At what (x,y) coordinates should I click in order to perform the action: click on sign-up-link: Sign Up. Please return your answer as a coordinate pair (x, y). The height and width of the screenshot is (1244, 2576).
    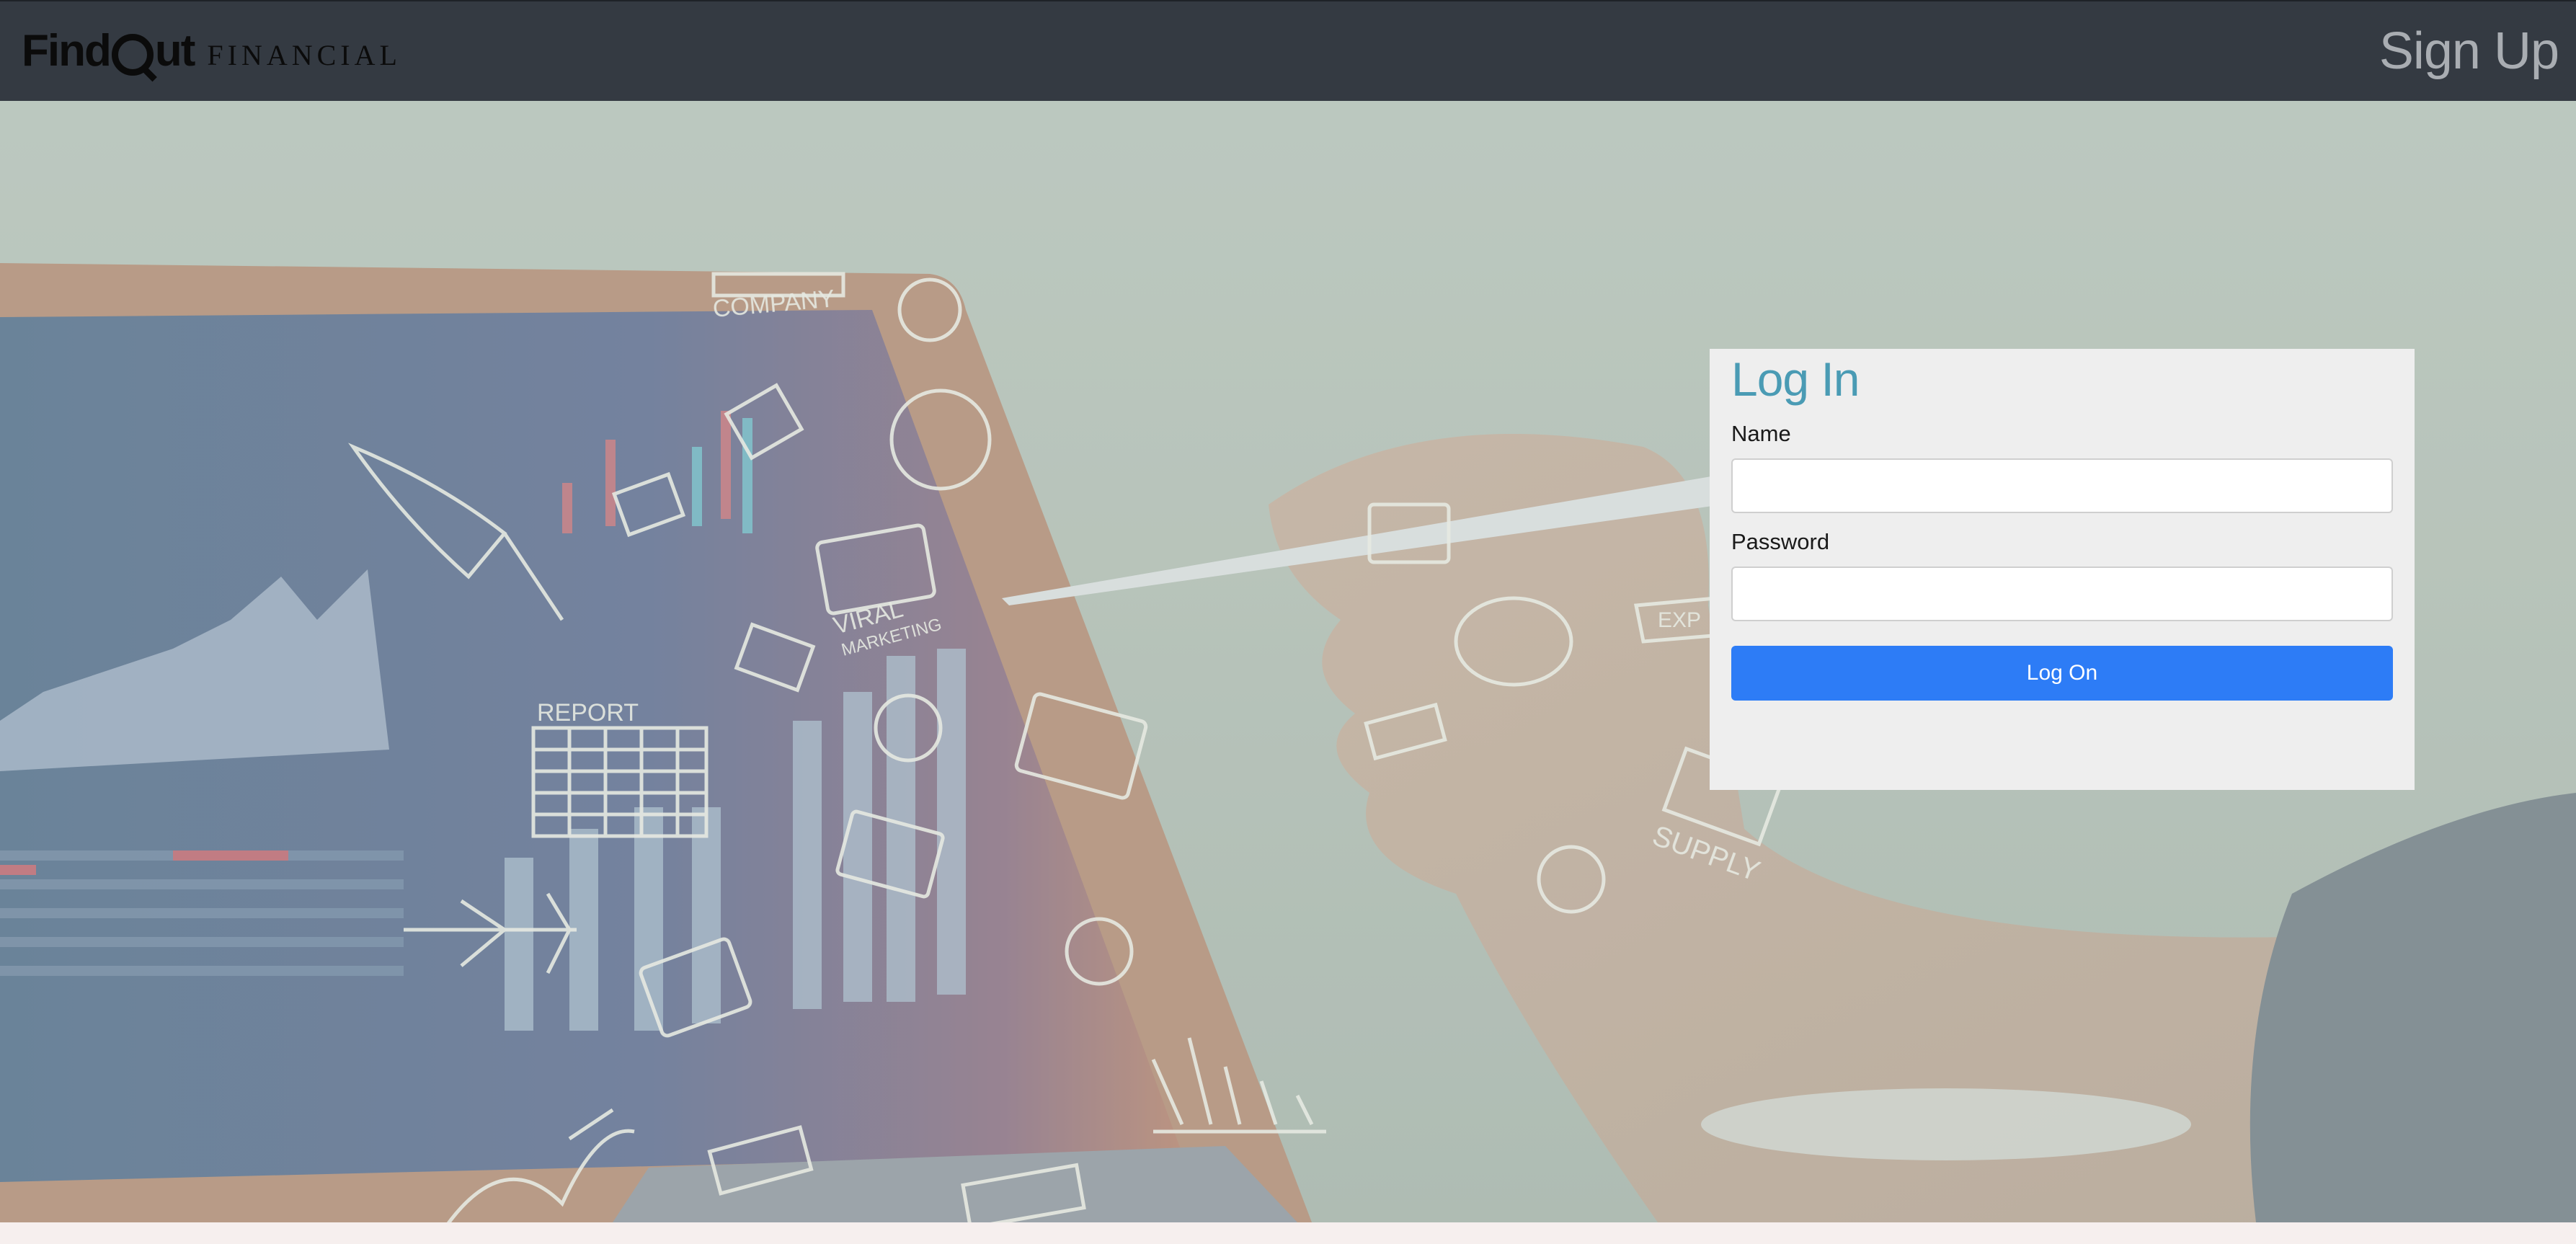
    Looking at the image, I should click on (2469, 52).